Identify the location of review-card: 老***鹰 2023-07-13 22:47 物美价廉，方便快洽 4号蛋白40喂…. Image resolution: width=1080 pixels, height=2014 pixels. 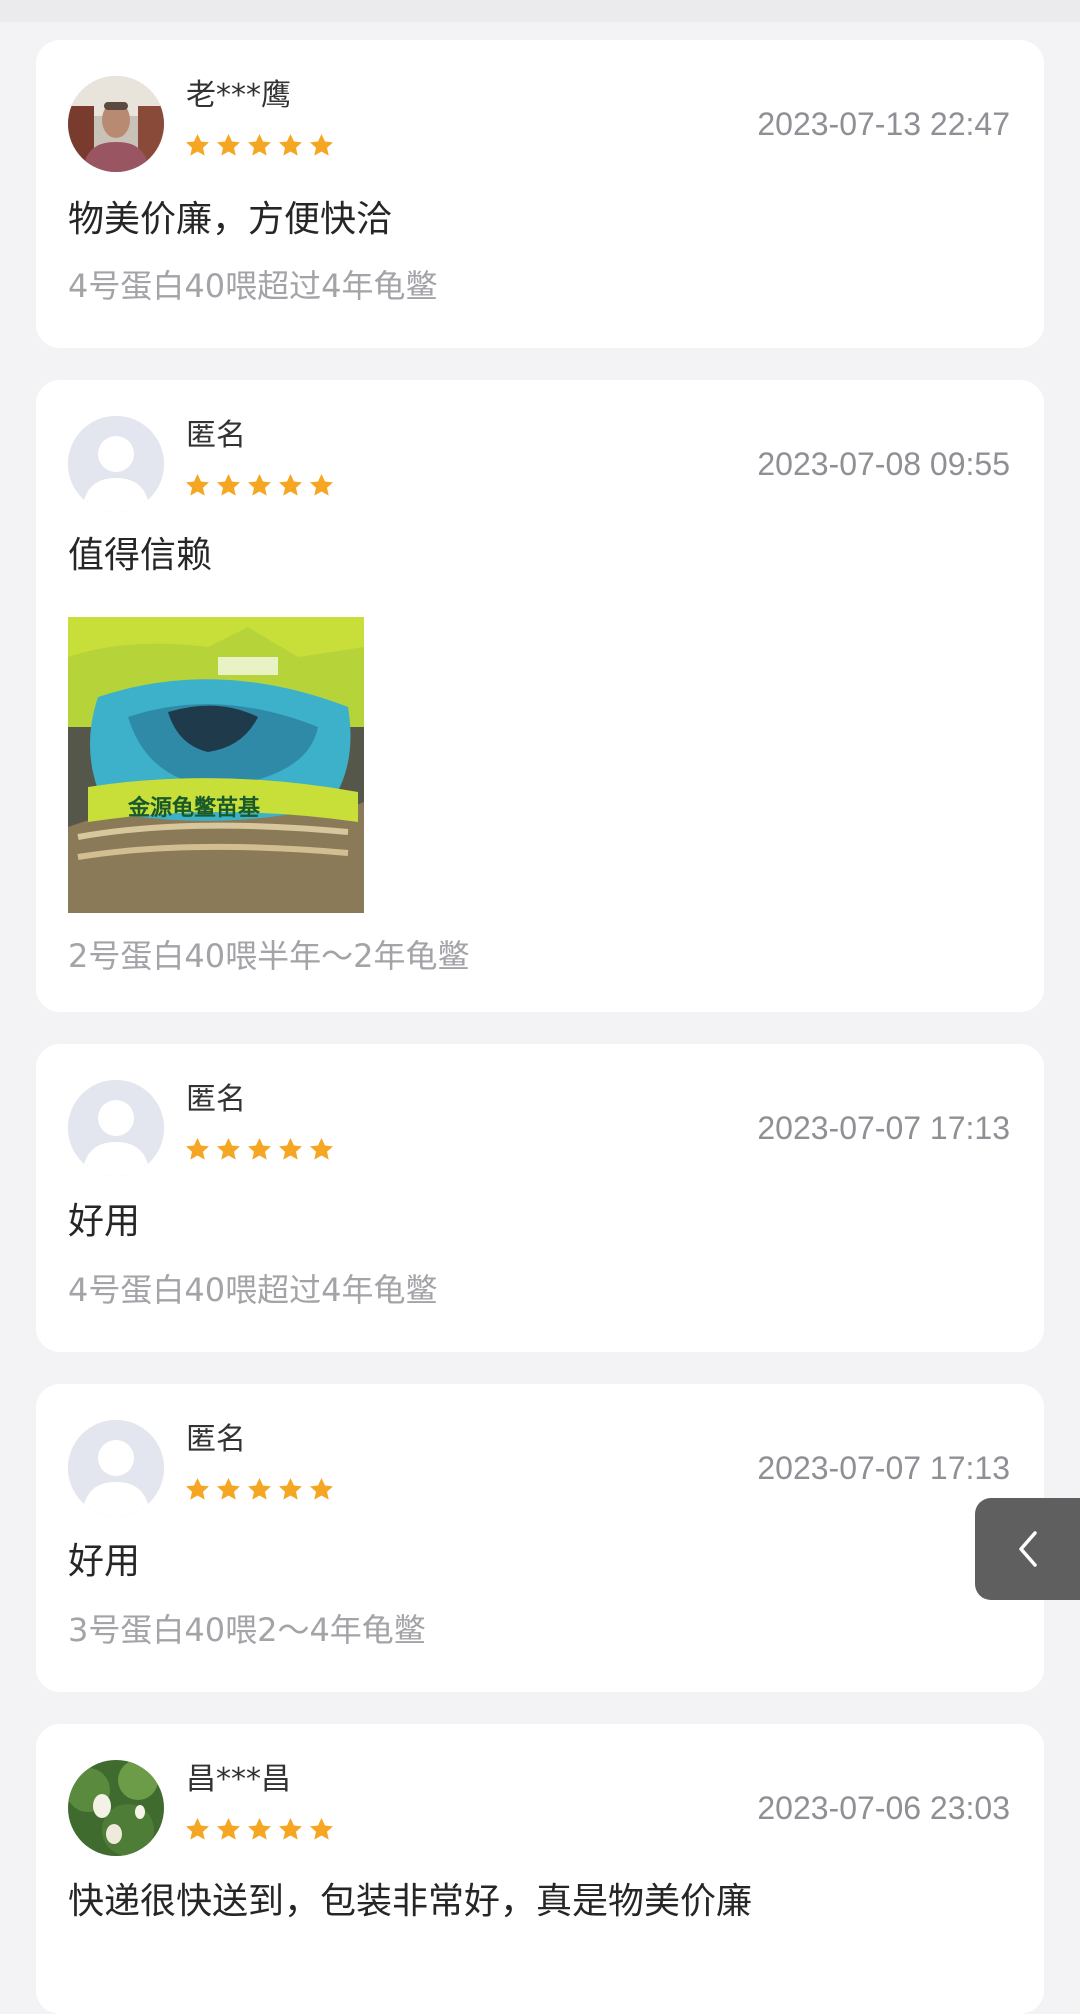
(540, 194).